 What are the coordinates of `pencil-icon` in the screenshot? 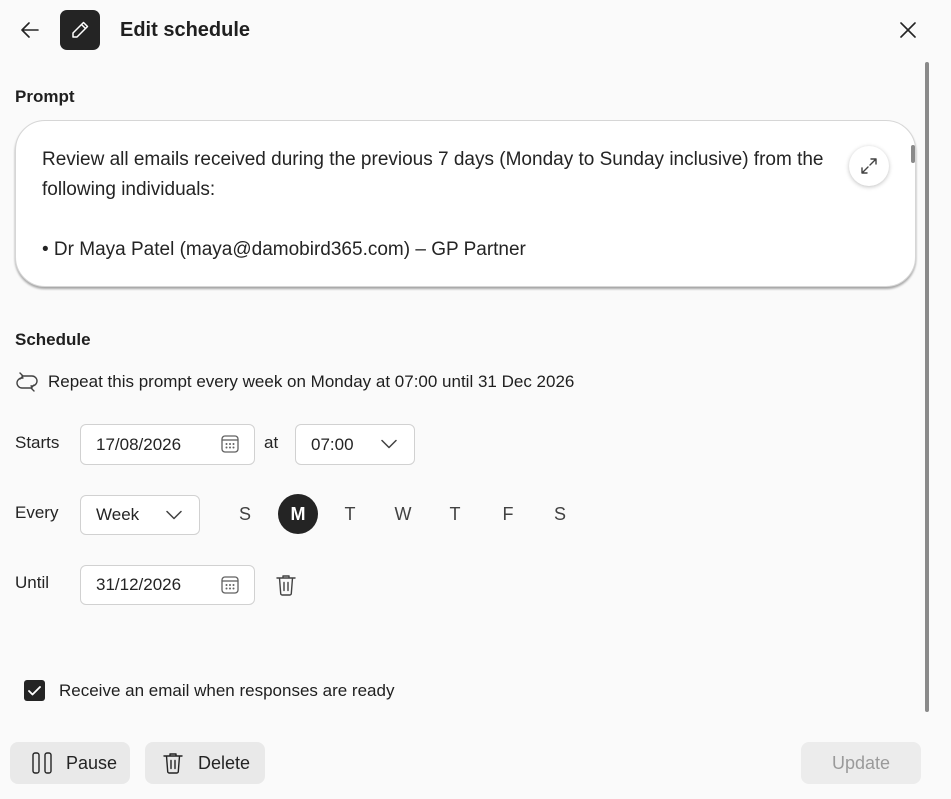 It's located at (80, 29).